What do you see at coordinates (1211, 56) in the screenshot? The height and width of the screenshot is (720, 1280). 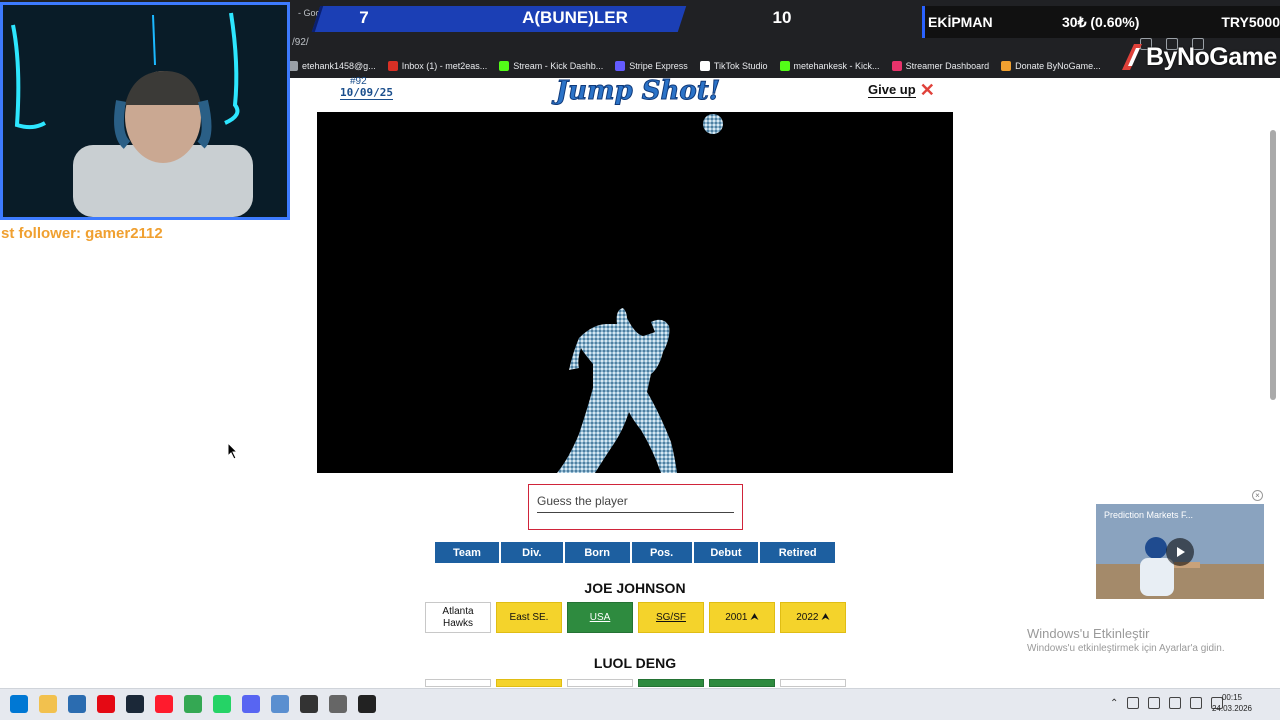 I see `logo-text: ByNoGame` at bounding box center [1211, 56].